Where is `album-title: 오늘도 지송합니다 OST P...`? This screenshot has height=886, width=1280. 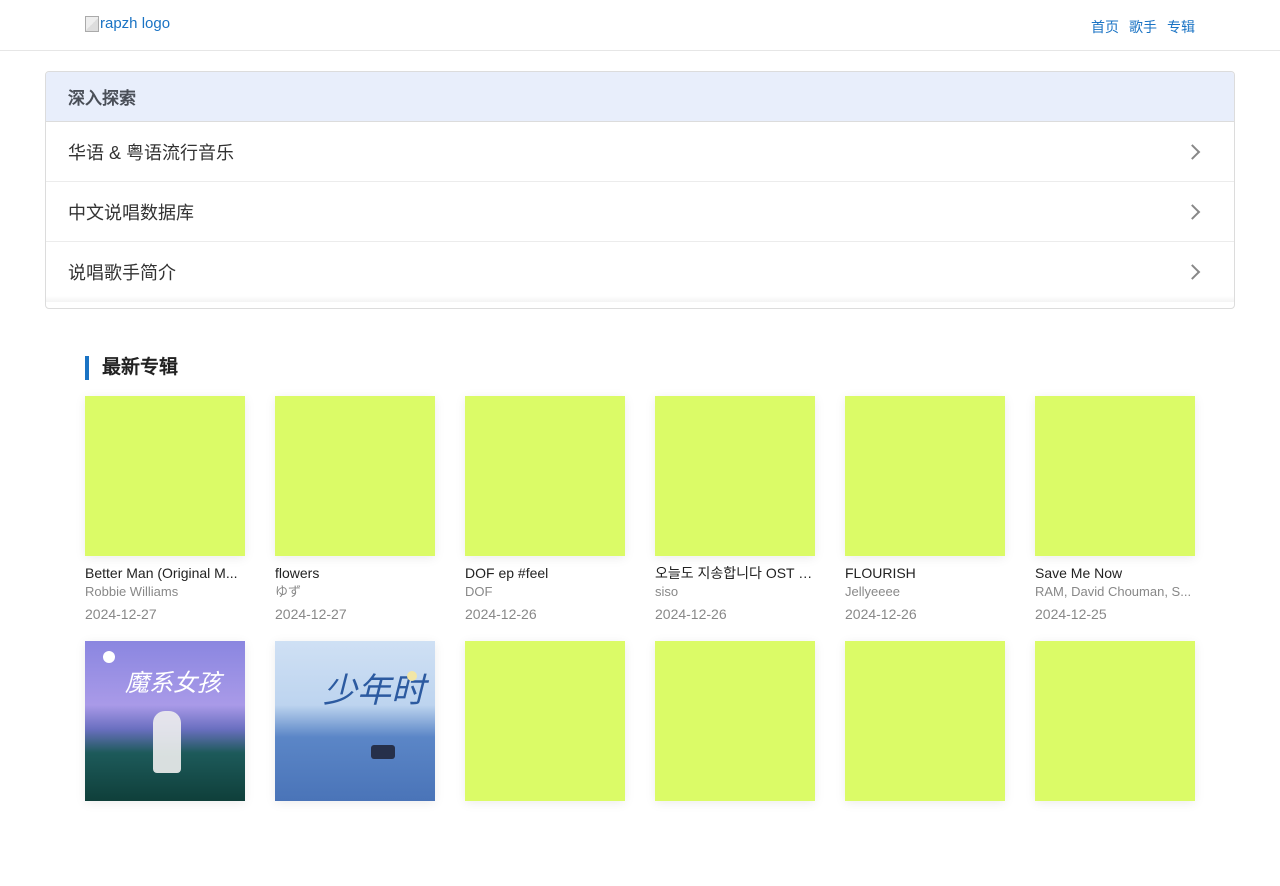
album-title: 오늘도 지송합니다 OST P... is located at coordinates (735, 573).